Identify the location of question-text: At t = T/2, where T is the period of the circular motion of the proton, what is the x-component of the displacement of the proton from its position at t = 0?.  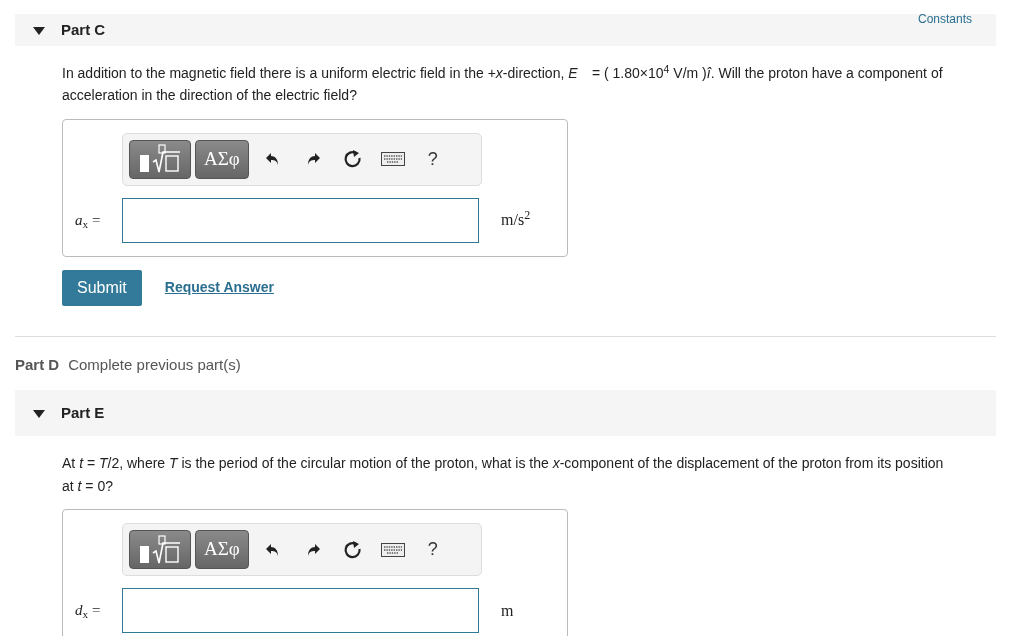
(503, 475).